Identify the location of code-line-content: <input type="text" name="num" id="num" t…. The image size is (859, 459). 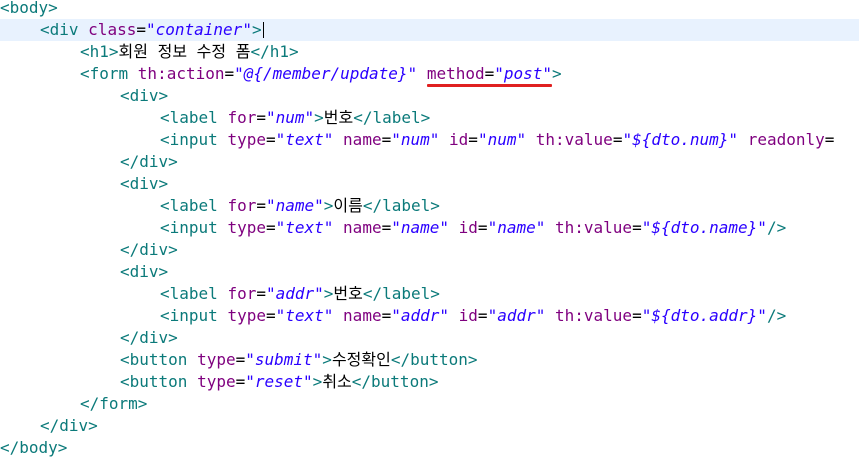
(497, 140).